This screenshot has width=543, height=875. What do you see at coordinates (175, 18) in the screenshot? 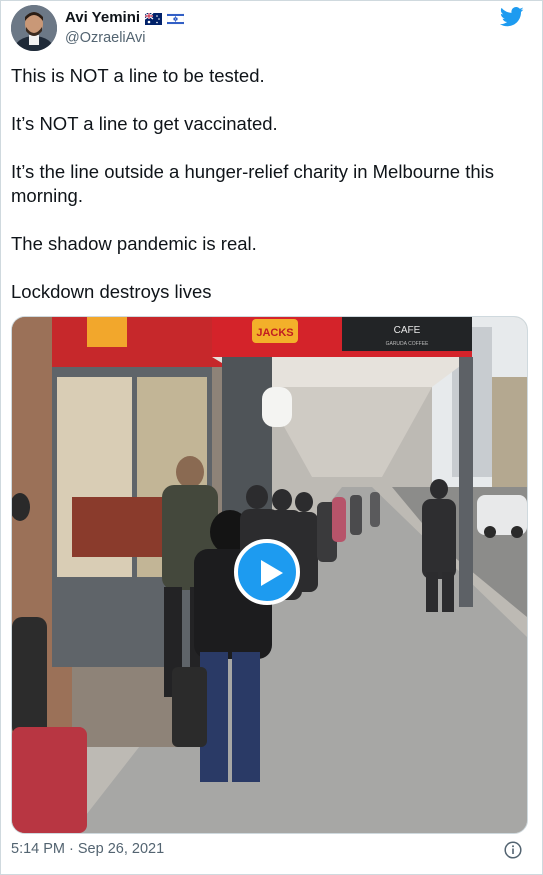
I see `israel-flag-icon` at bounding box center [175, 18].